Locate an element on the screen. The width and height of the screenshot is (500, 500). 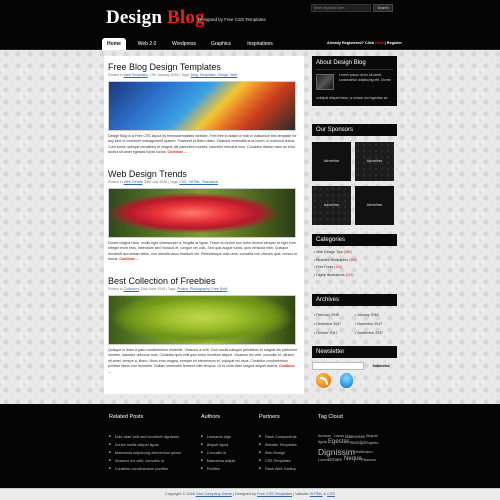
partner-link: Flash Components is located at coordinates (278, 436).